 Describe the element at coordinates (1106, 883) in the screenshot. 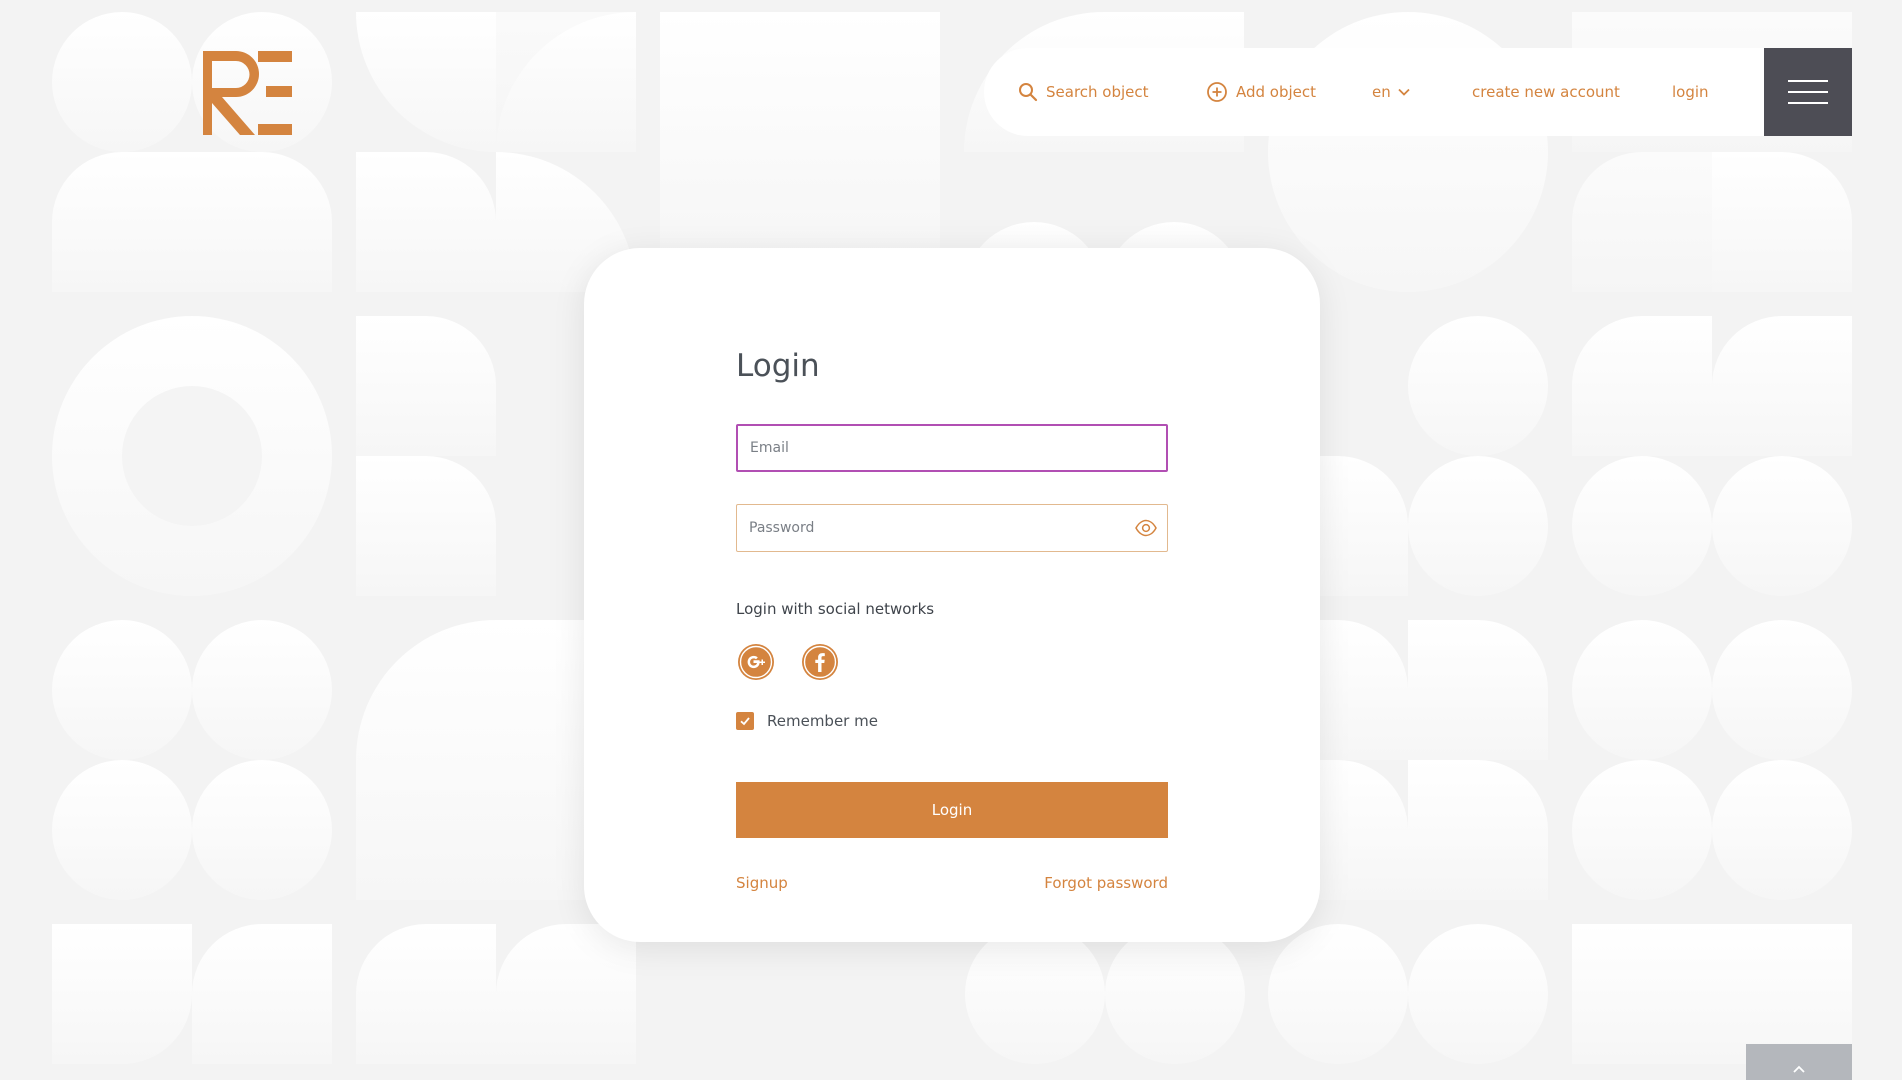

I see `forgot-password-link: Forgot password` at that location.